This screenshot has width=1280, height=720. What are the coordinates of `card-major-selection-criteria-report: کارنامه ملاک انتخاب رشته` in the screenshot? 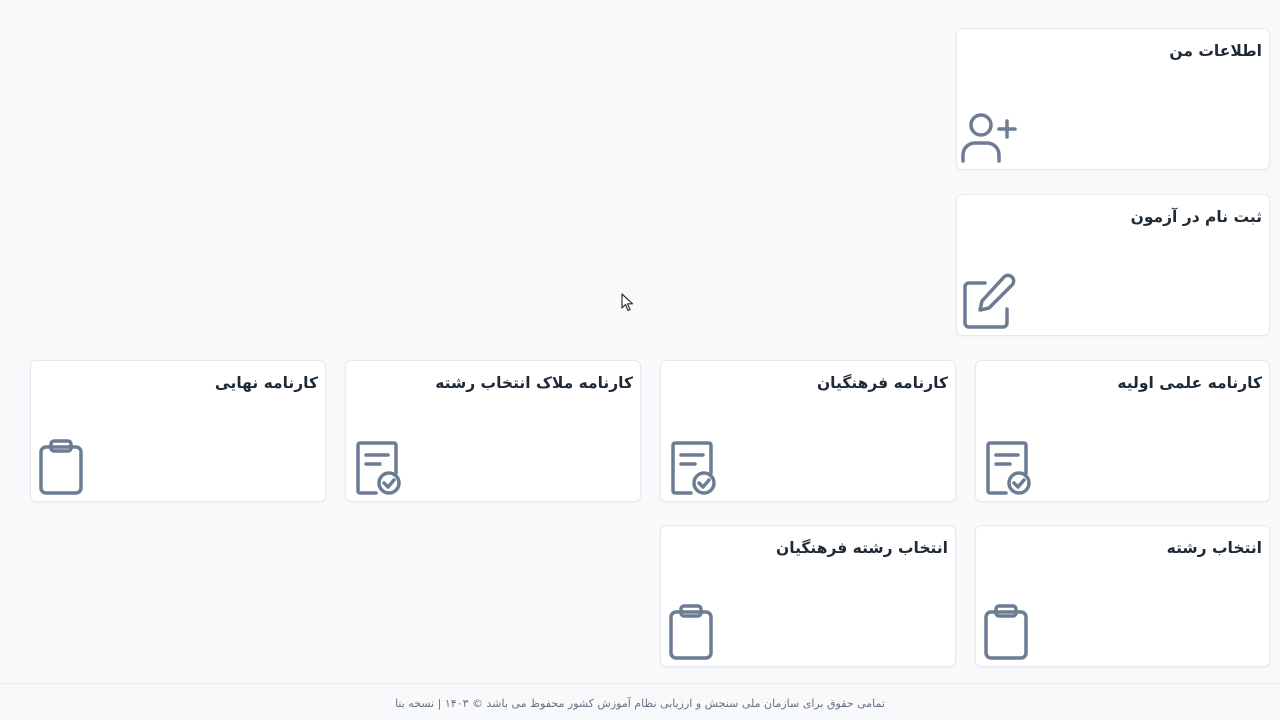 It's located at (493, 431).